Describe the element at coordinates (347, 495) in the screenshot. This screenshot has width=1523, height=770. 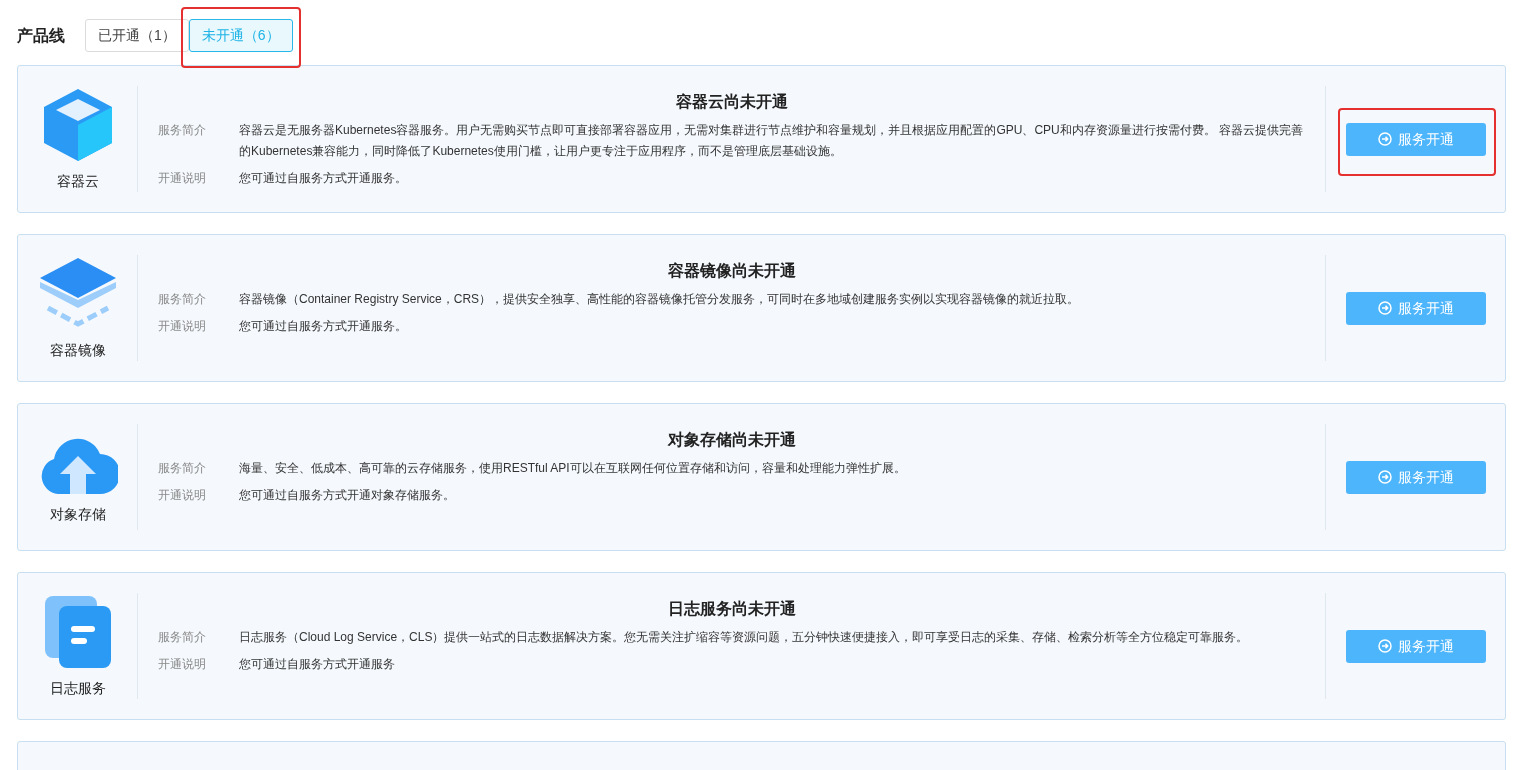
I see `activation-note: 您可通过自服务方式开通对象存储服务。` at that location.